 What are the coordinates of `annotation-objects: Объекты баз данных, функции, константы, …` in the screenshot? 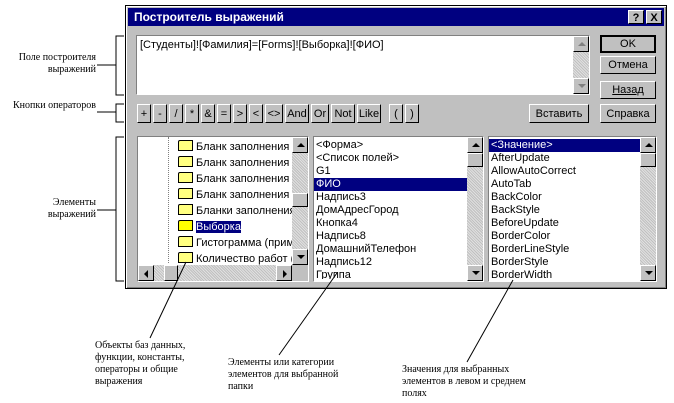 It's located at (140, 363).